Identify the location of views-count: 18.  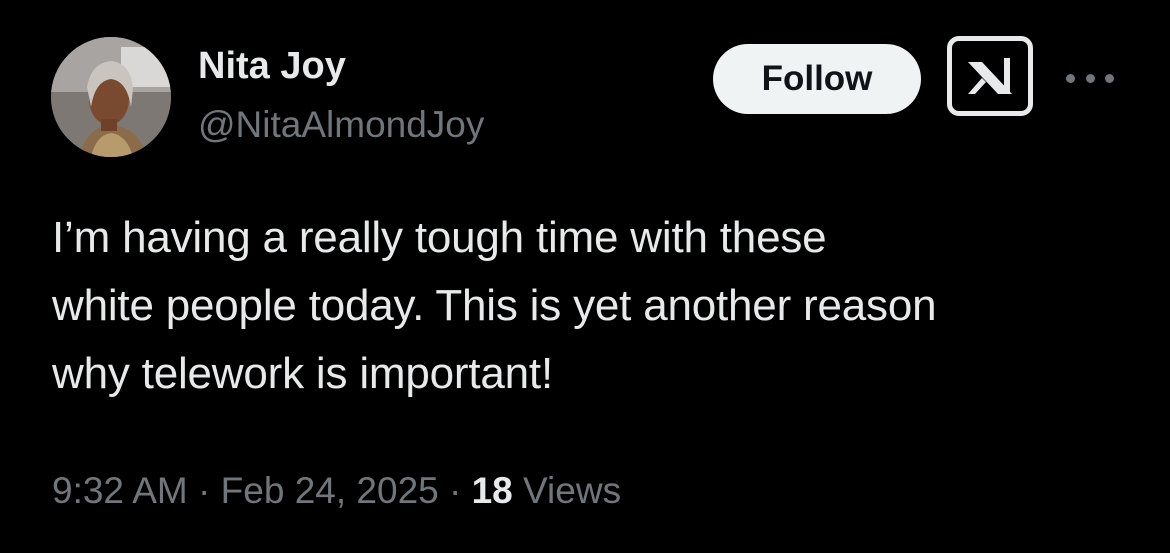
(492, 490).